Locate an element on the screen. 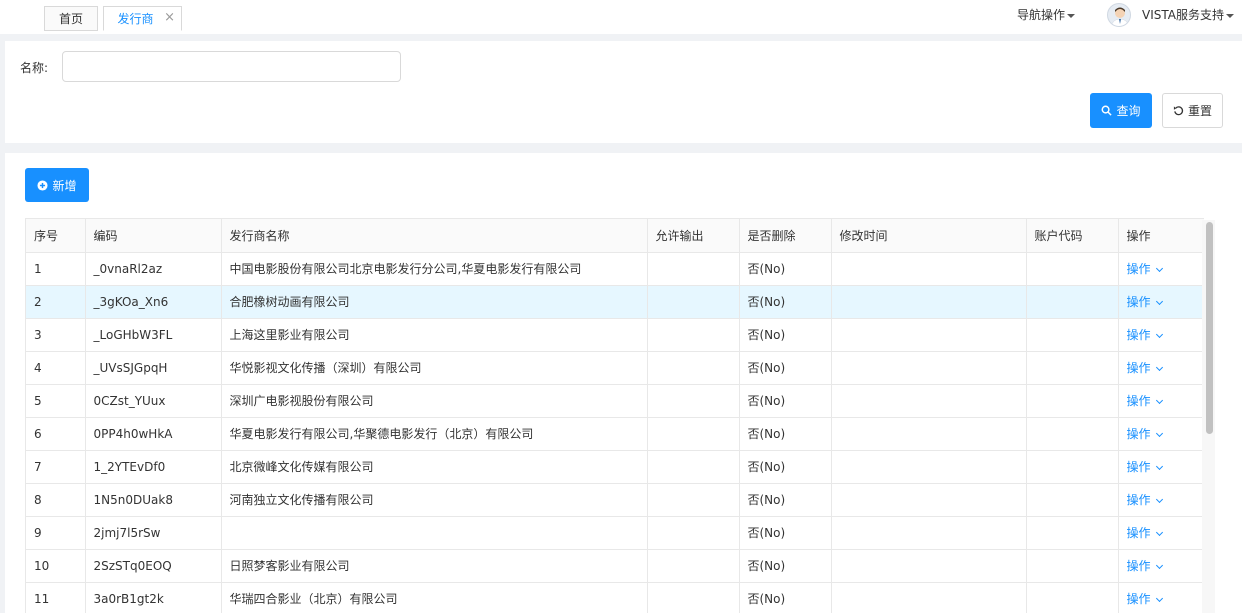  table-row: 5 0CZst_YUux 深圳广电影视股份有限公司 否(No) 操作 is located at coordinates (615, 401).